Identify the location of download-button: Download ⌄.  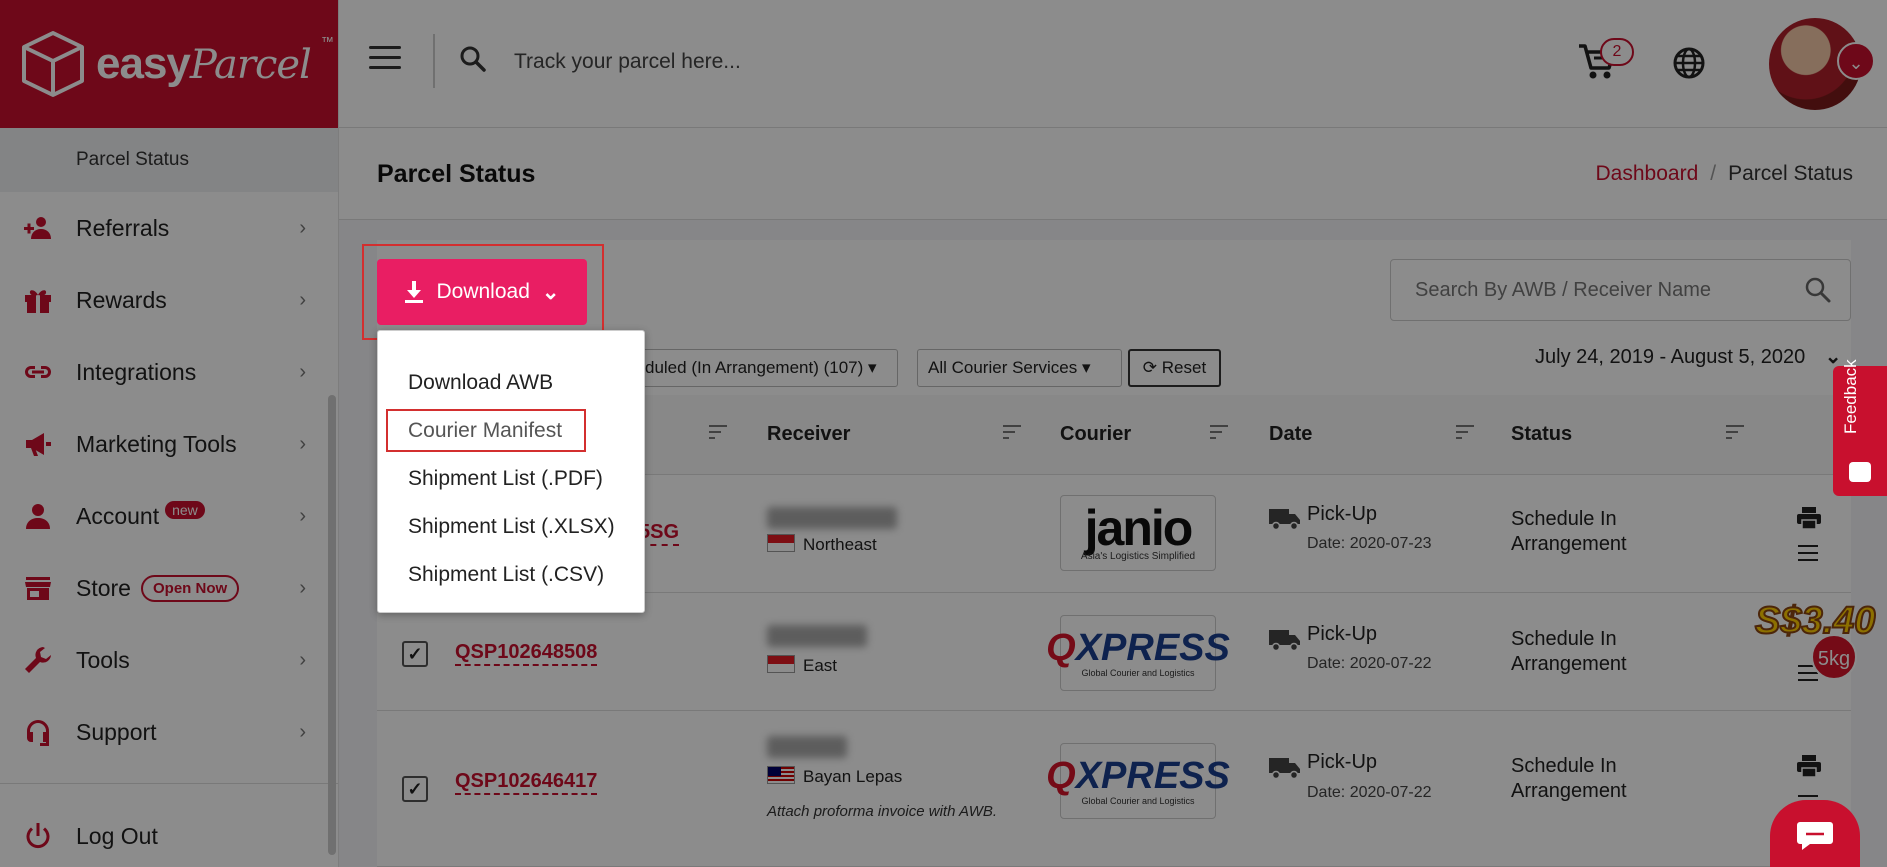
(482, 292).